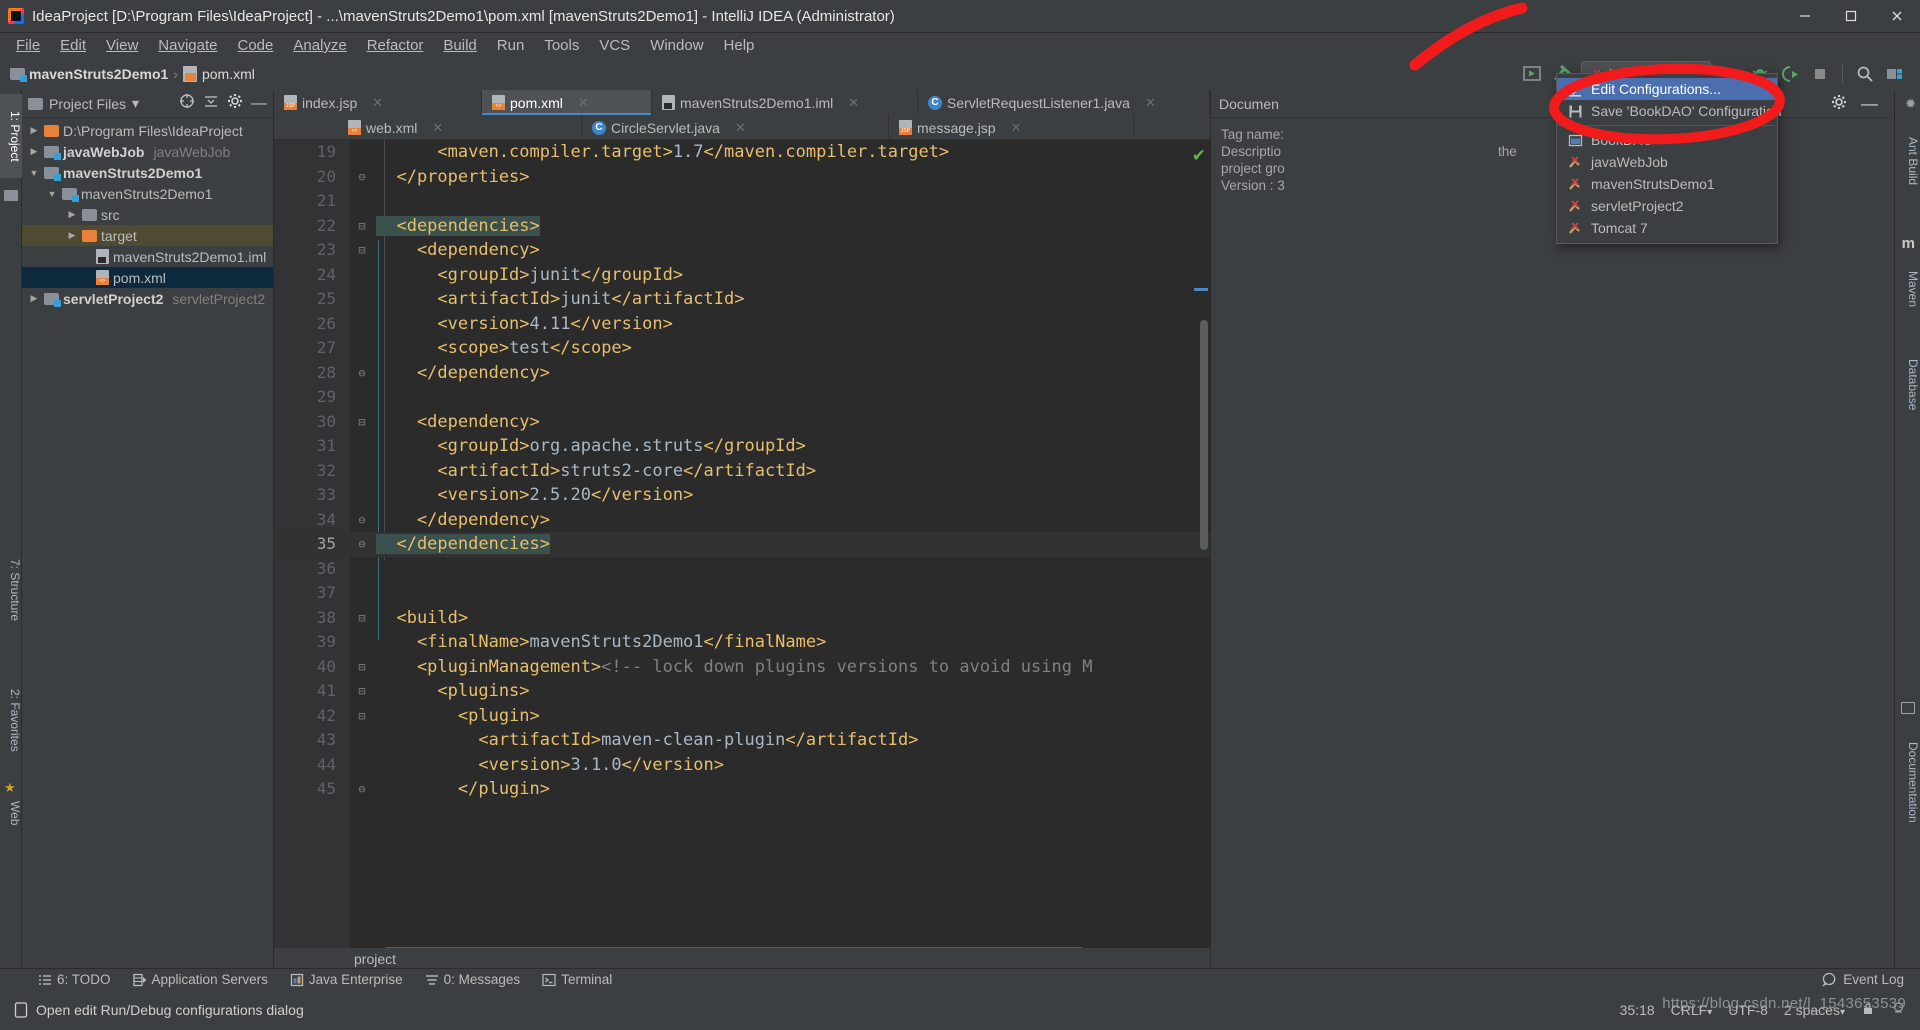  What do you see at coordinates (1897, 16) in the screenshot?
I see `close-button` at bounding box center [1897, 16].